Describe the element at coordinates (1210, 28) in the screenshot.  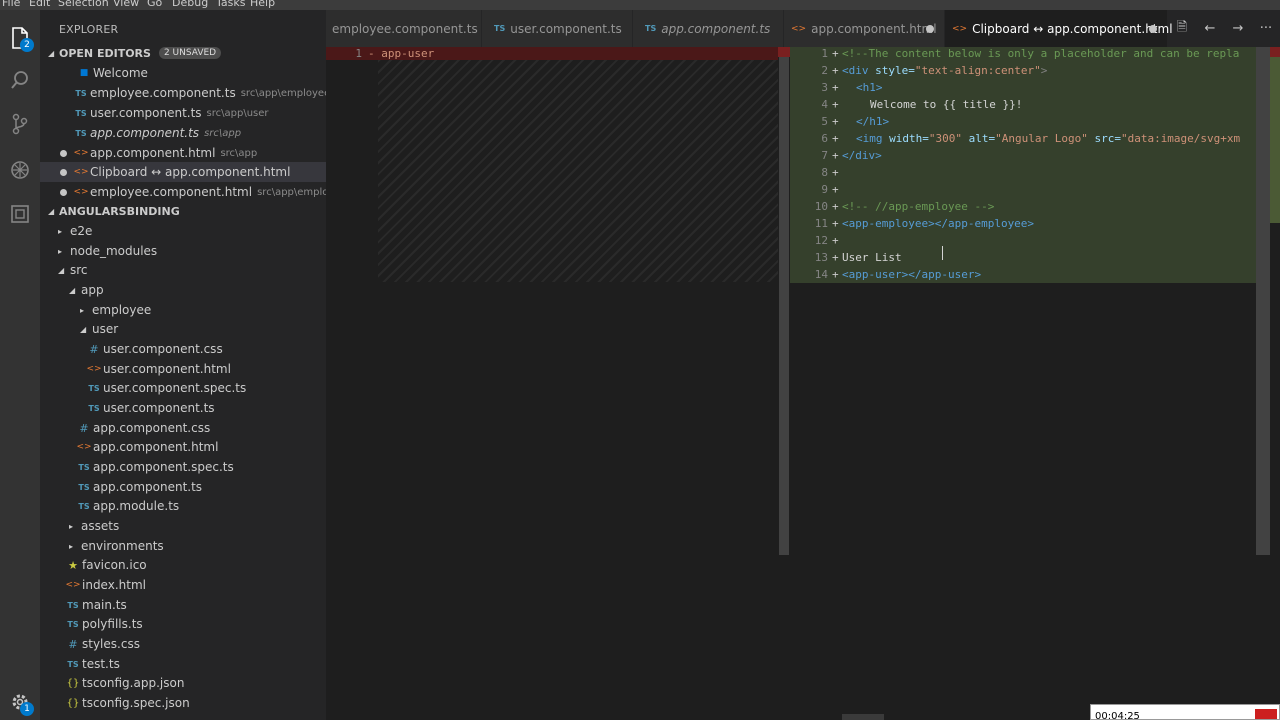
I see `previous-change-icon: ←` at that location.